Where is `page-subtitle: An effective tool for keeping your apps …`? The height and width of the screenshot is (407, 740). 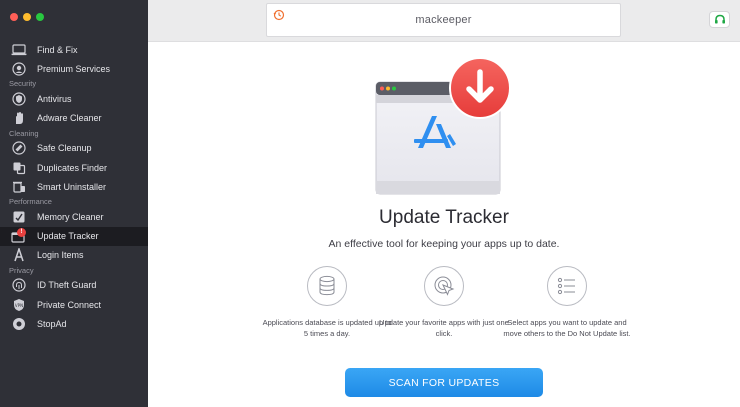
page-subtitle: An effective tool for keeping your apps … is located at coordinates (444, 244).